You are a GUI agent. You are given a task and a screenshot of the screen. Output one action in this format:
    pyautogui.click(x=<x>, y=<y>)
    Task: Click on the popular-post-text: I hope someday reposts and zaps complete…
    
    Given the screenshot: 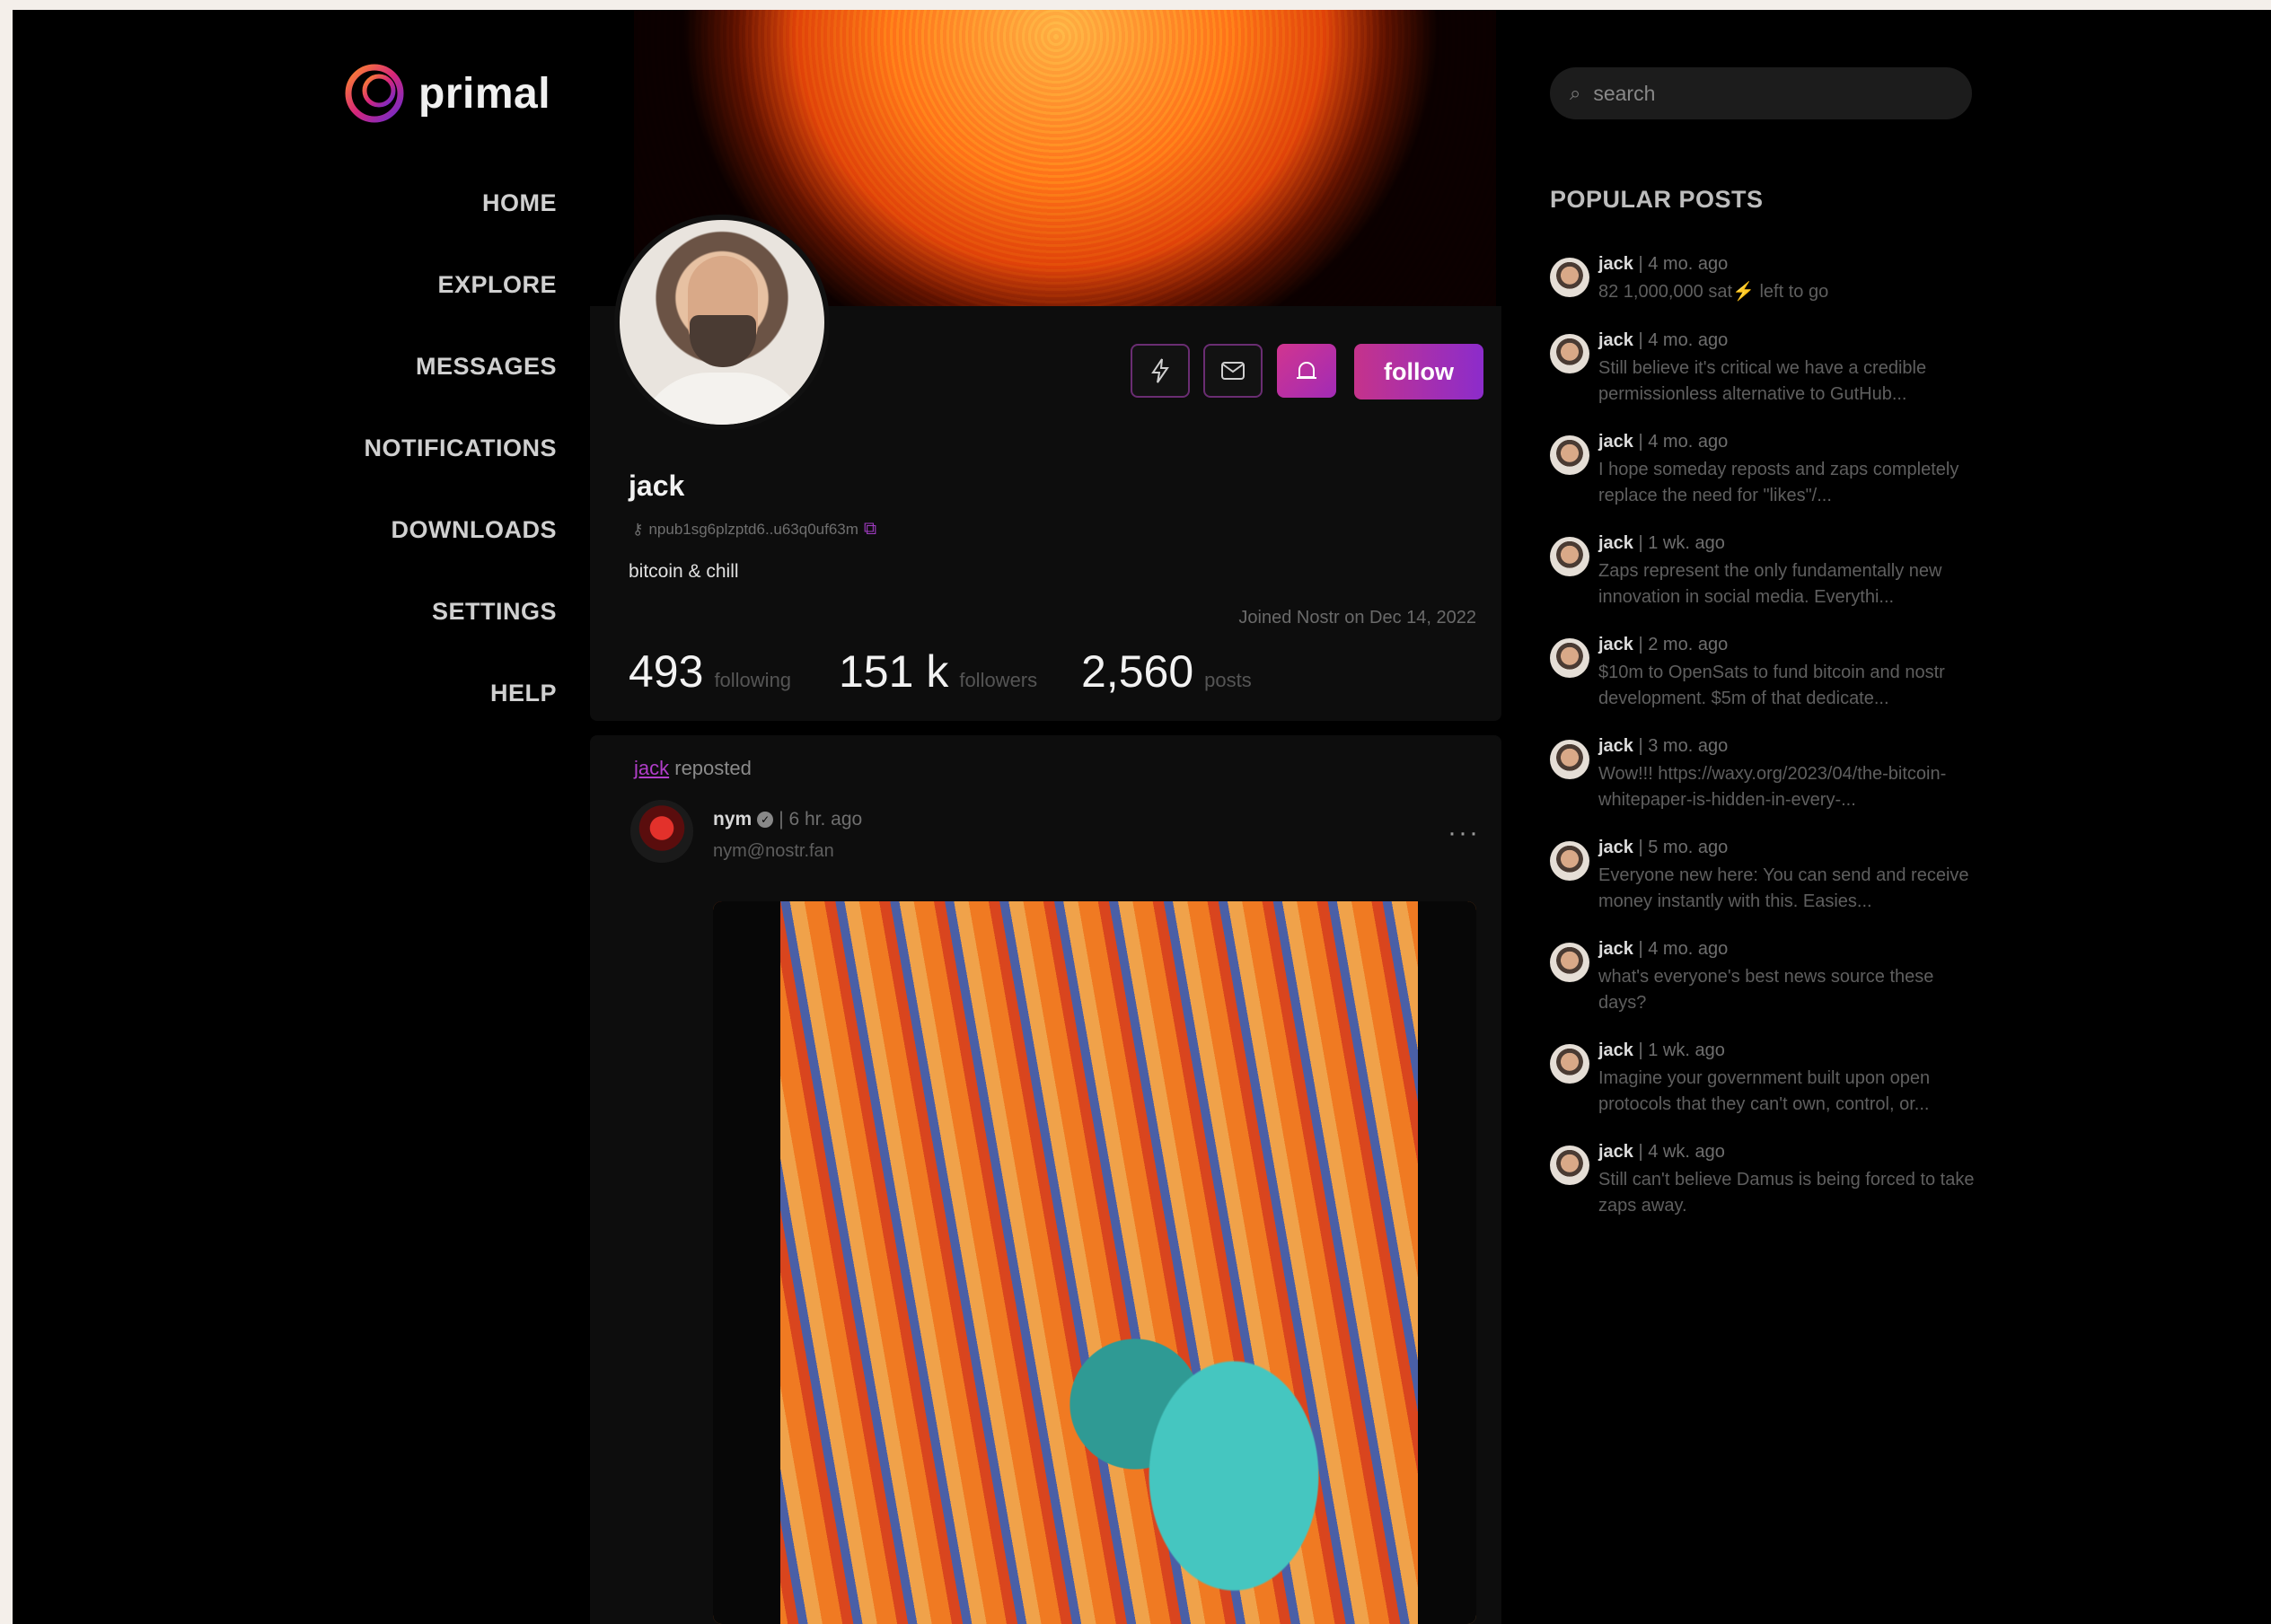 What is the action you would take?
    pyautogui.click(x=1778, y=482)
    